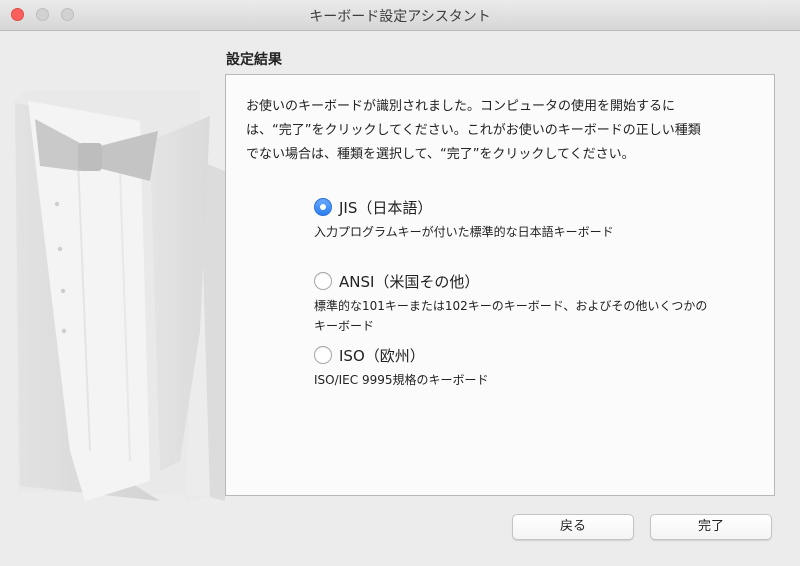 This screenshot has width=800, height=566. I want to click on radio-ansi, so click(323, 281).